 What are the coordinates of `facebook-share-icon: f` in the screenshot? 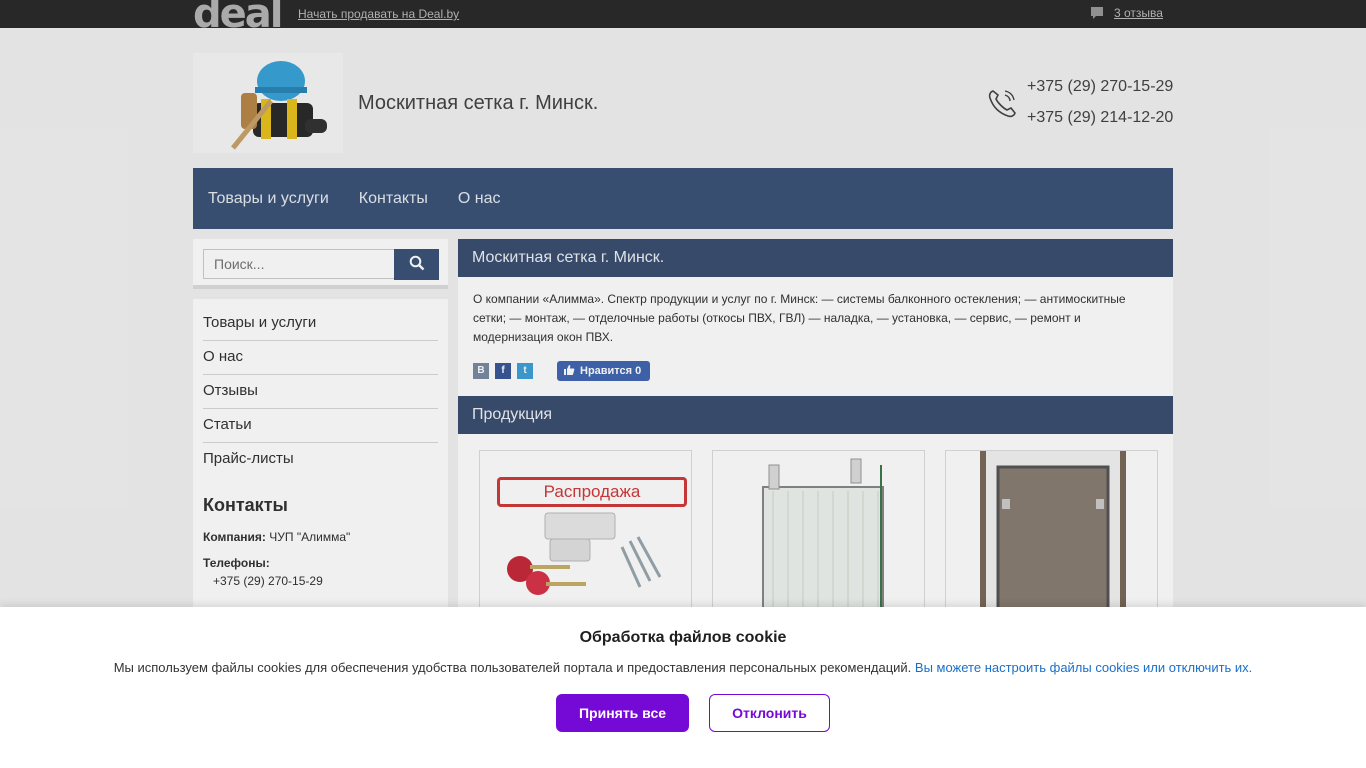 It's located at (503, 371).